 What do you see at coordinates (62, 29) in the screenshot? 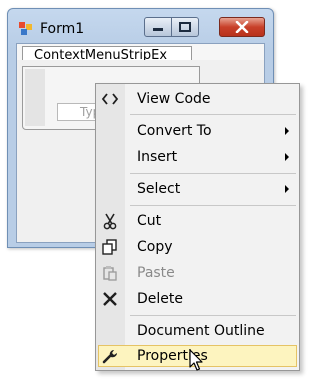
I see `window-title: Form1` at bounding box center [62, 29].